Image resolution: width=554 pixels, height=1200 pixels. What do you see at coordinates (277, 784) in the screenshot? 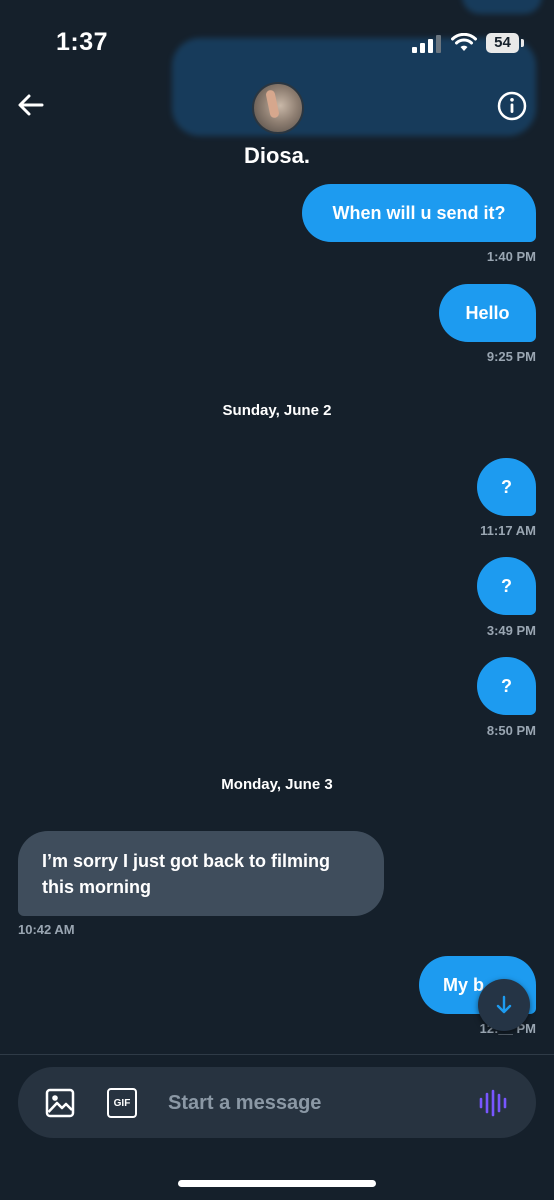
I see `date-separator: Monday, June 3` at bounding box center [277, 784].